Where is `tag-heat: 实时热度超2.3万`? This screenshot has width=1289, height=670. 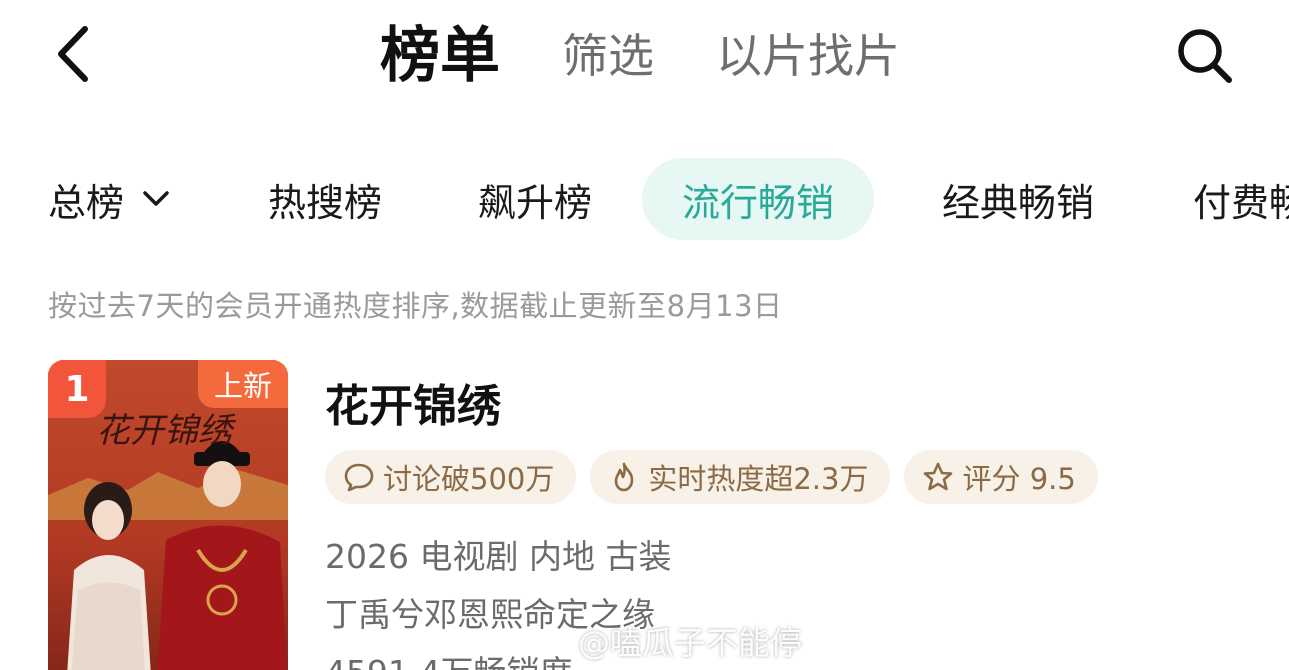 tag-heat: 实时热度超2.3万 is located at coordinates (740, 477).